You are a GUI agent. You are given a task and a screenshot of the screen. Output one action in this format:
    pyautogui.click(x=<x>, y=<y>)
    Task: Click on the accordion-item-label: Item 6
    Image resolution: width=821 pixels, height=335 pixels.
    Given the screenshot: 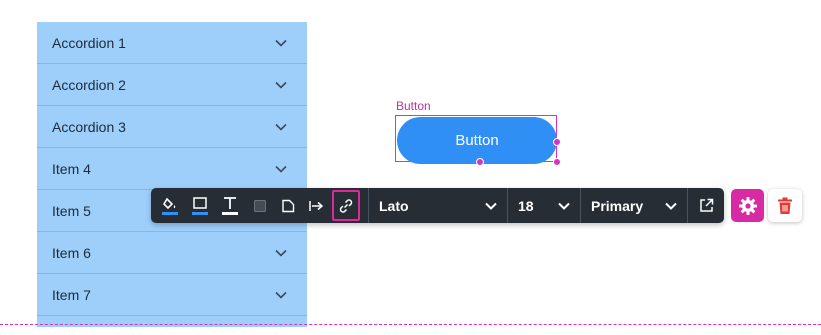 What is the action you would take?
    pyautogui.click(x=71, y=252)
    